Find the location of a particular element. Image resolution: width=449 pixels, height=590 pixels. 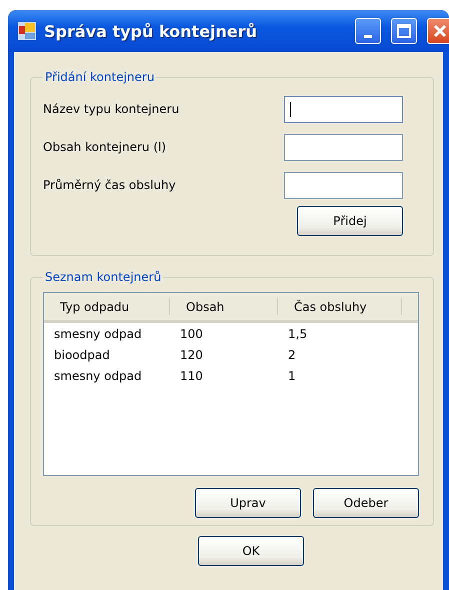

maximize-button is located at coordinates (404, 31).